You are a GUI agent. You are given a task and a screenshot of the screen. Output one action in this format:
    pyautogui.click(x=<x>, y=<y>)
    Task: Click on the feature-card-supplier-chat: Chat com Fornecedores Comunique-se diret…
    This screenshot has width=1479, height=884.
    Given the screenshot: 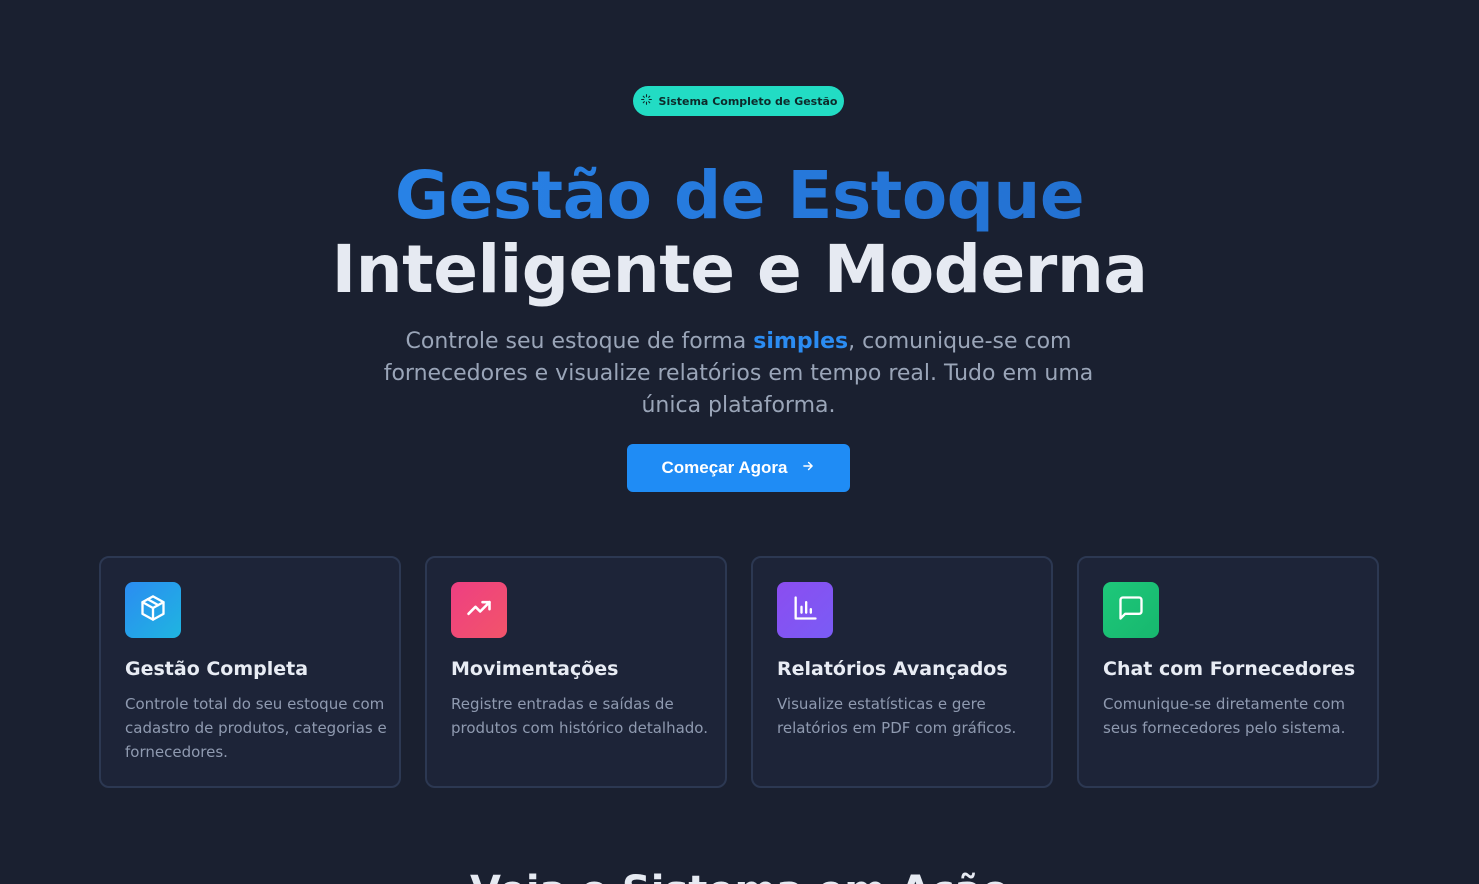 What is the action you would take?
    pyautogui.click(x=1228, y=672)
    